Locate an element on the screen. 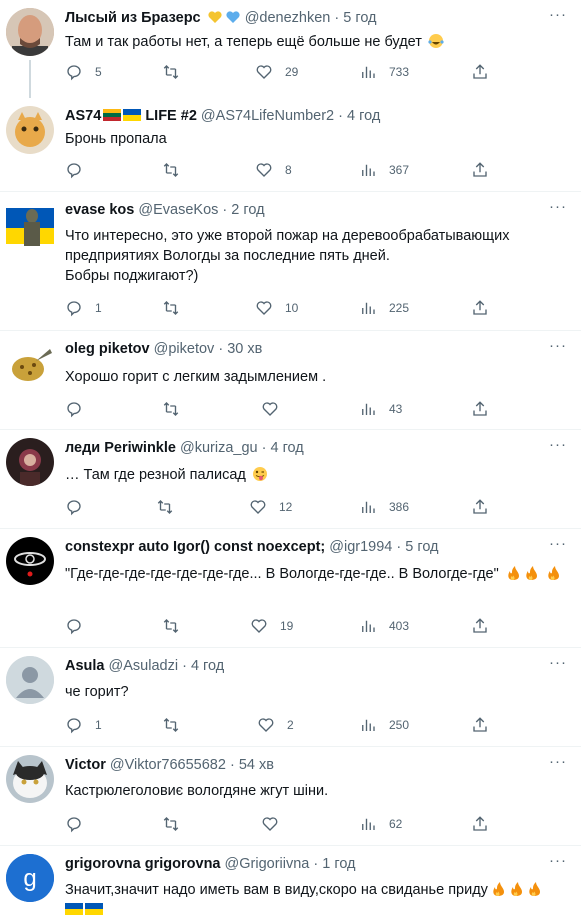 Image resolution: width=581 pixels, height=916 pixels. views-button: 250 is located at coordinates (384, 725).